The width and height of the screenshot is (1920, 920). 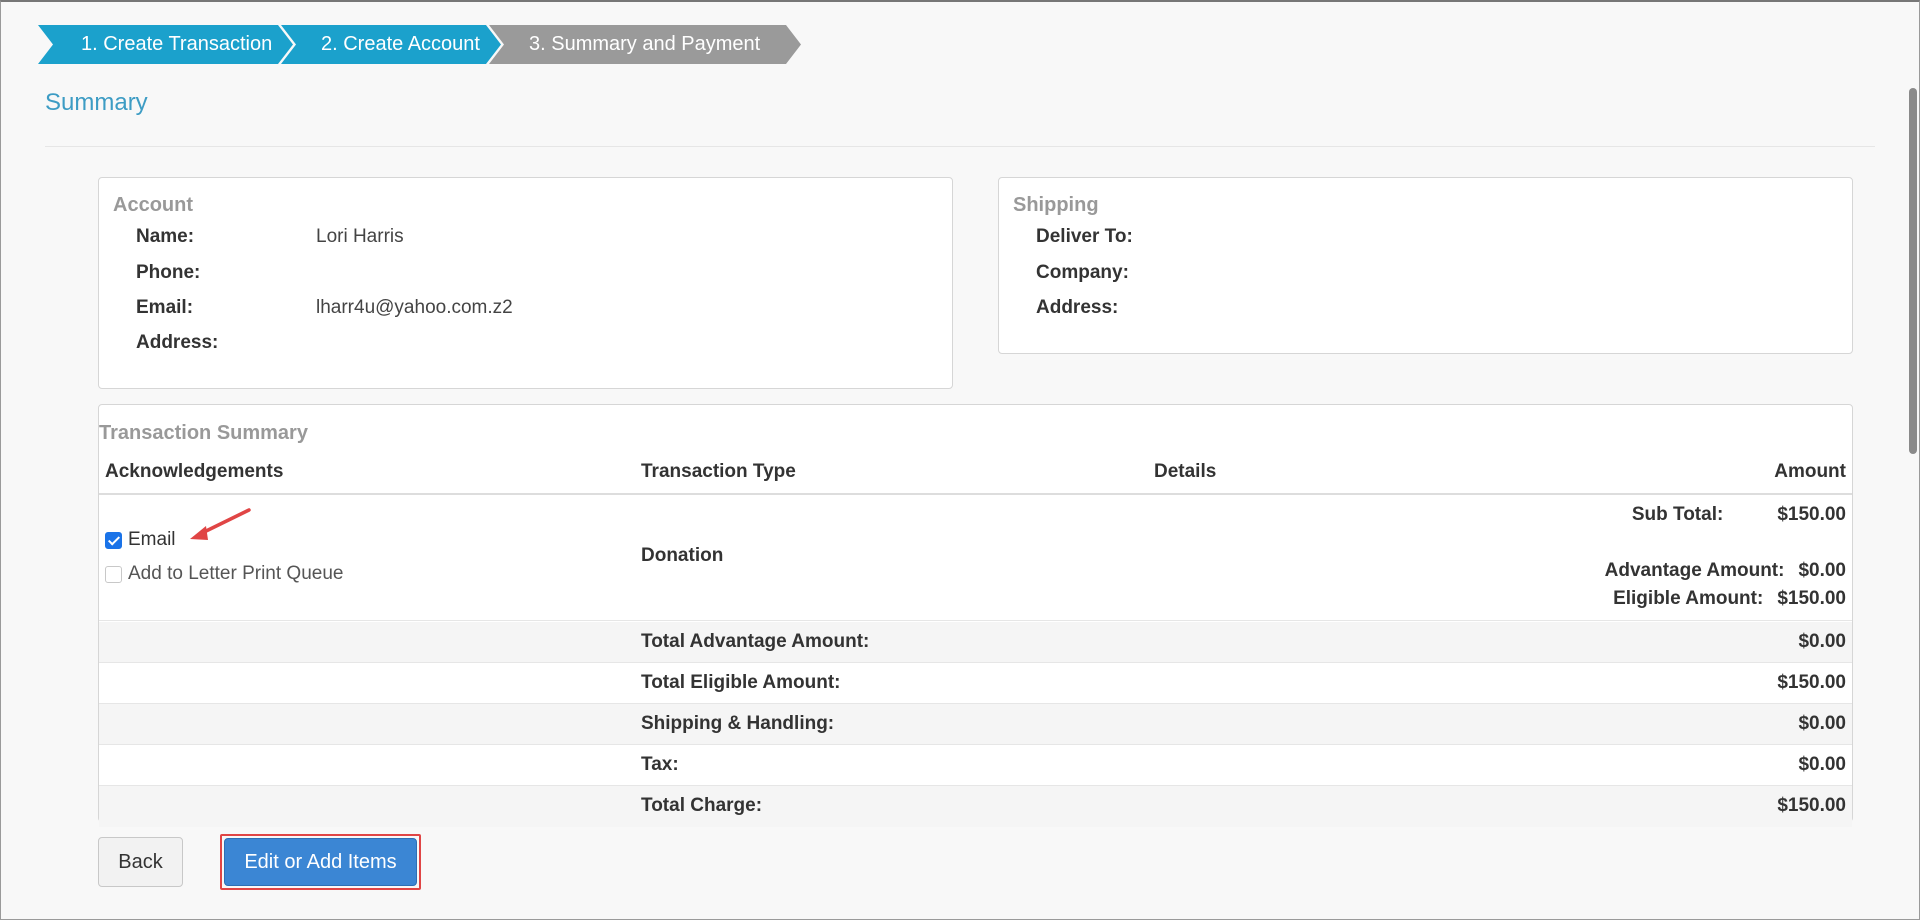 I want to click on field-label: Deliver To:, so click(x=1084, y=236).